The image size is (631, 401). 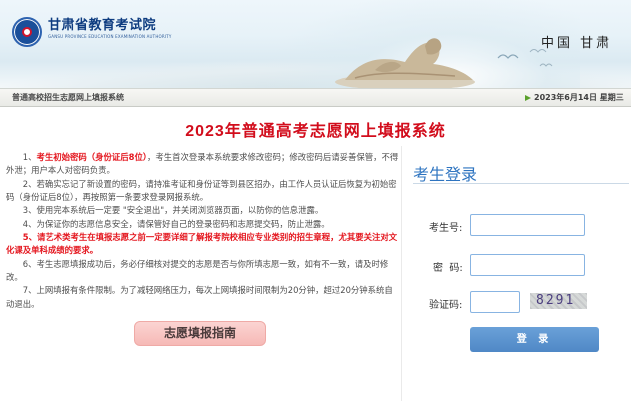 I want to click on arrow-right-icon, so click(x=528, y=97).